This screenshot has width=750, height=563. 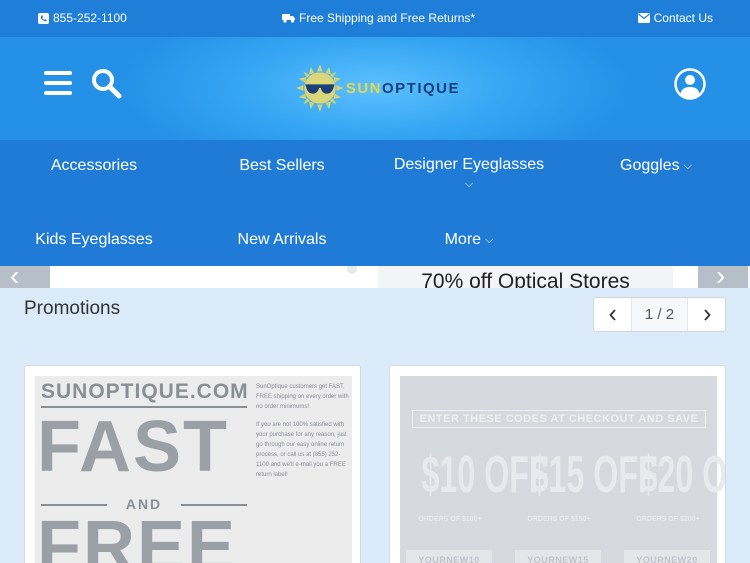 I want to click on offer-15: $15 OFF ORDERS OF $150+, so click(x=592, y=484).